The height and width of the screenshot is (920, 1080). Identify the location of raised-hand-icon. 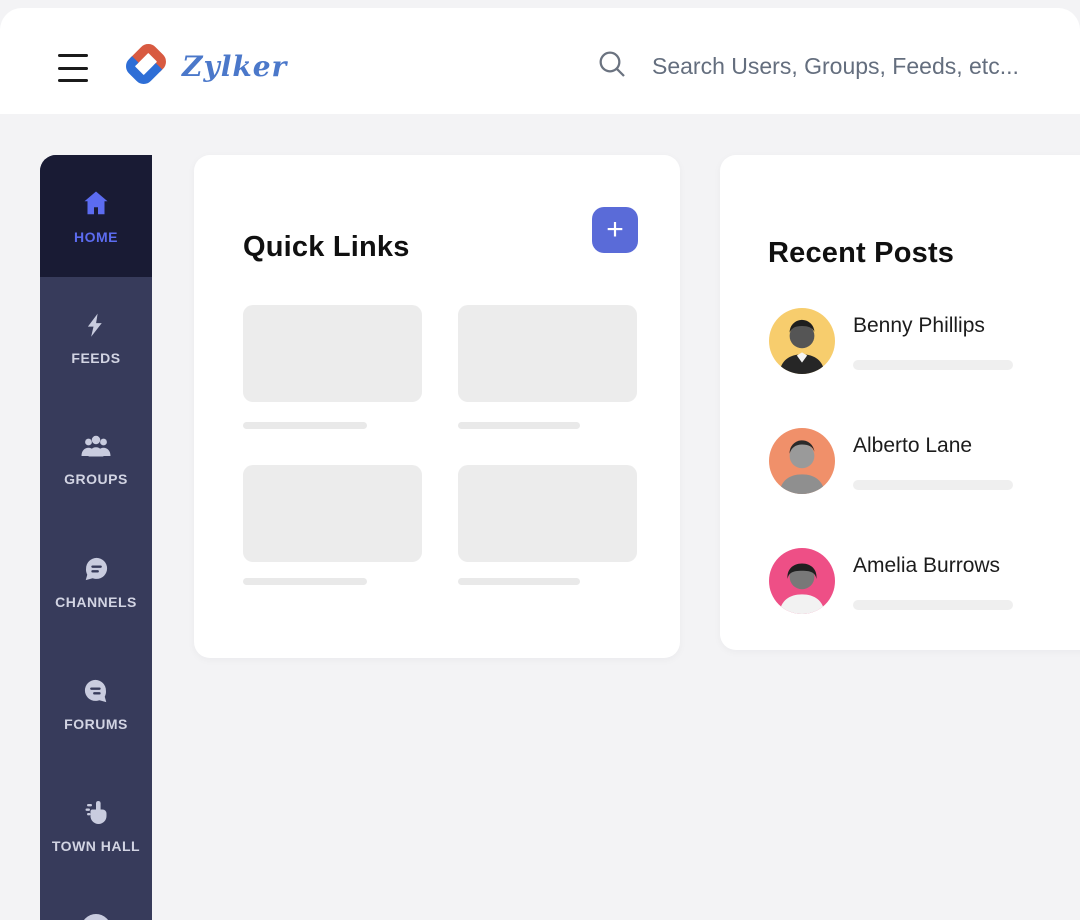
(96, 813).